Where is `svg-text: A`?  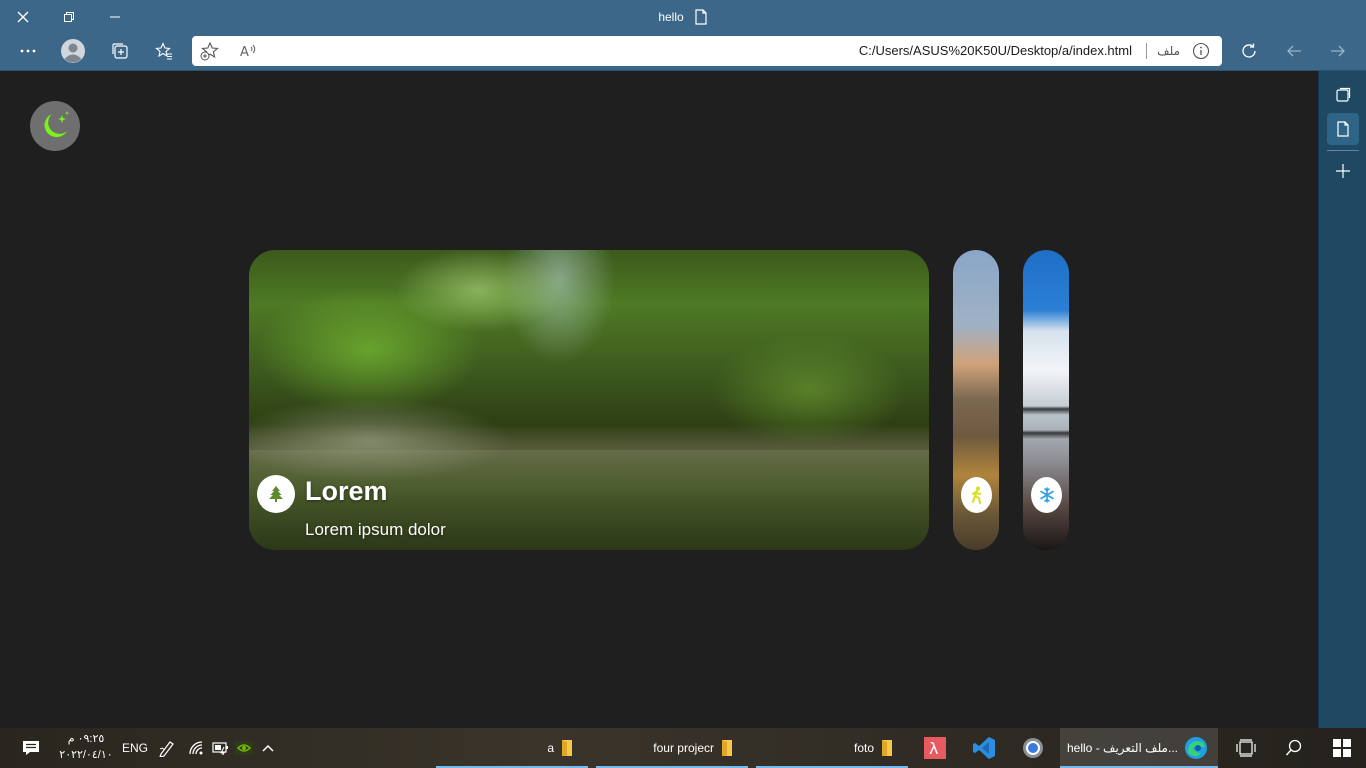 svg-text: A is located at coordinates (244, 52).